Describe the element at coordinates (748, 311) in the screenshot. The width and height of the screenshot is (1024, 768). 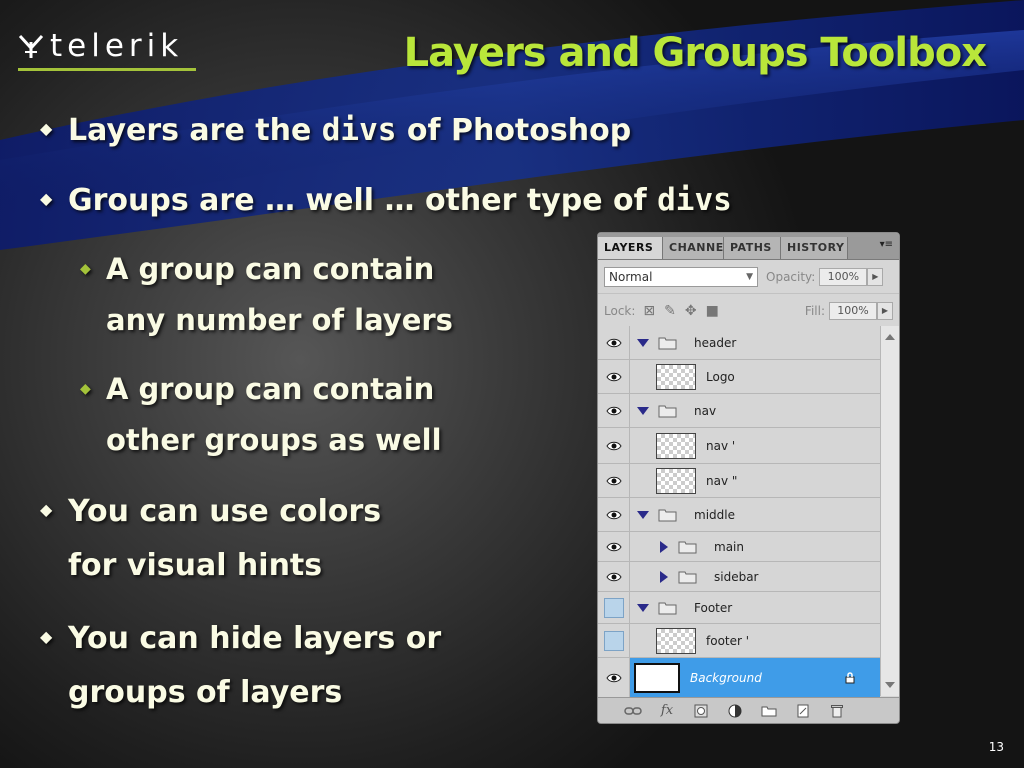
I see `lock-row: Lock: ⊠ ✎ ✥ ■ Fill: 100% ▶` at that location.